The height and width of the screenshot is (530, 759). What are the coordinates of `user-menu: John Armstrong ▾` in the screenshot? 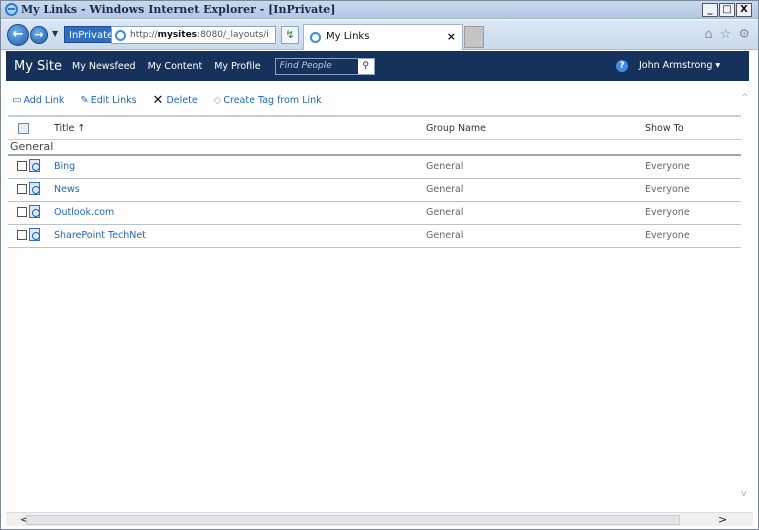 It's located at (679, 65).